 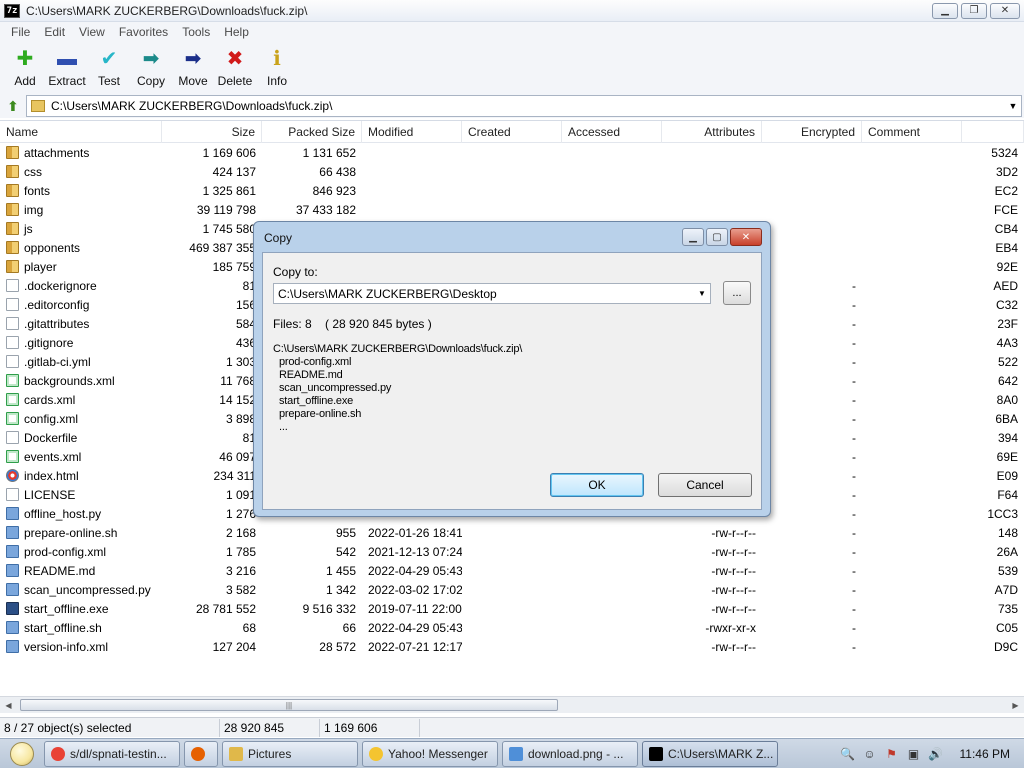 I want to click on taskbar-button: Pictures, so click(x=290, y=753).